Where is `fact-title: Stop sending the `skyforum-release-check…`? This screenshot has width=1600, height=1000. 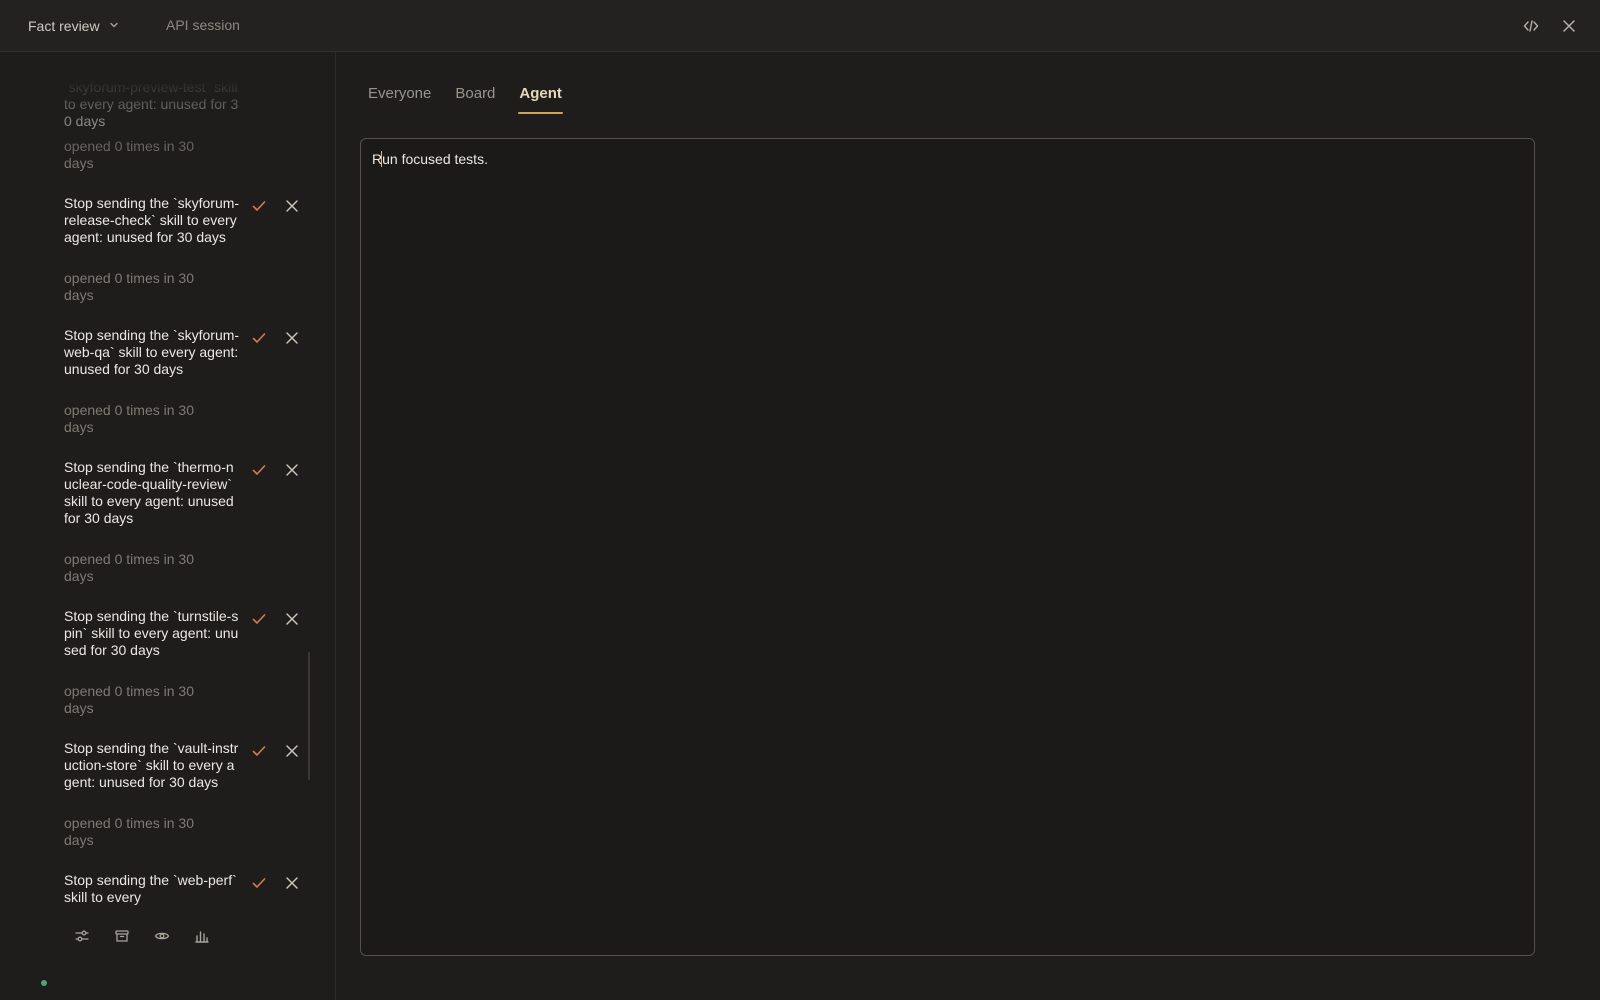 fact-title: Stop sending the `skyforum-release-check… is located at coordinates (152, 220).